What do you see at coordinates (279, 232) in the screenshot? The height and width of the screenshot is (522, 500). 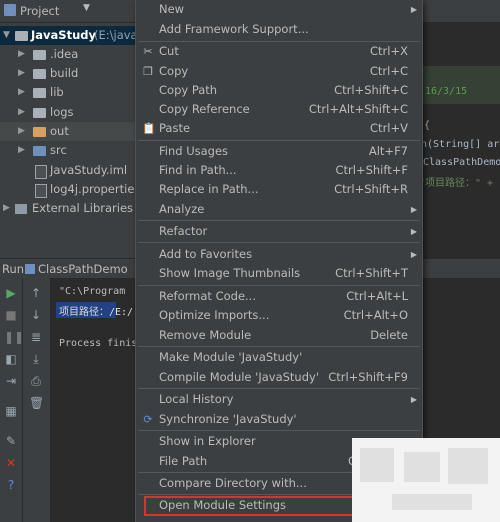 I see `menu-item-refactor: Refactor ▶` at bounding box center [279, 232].